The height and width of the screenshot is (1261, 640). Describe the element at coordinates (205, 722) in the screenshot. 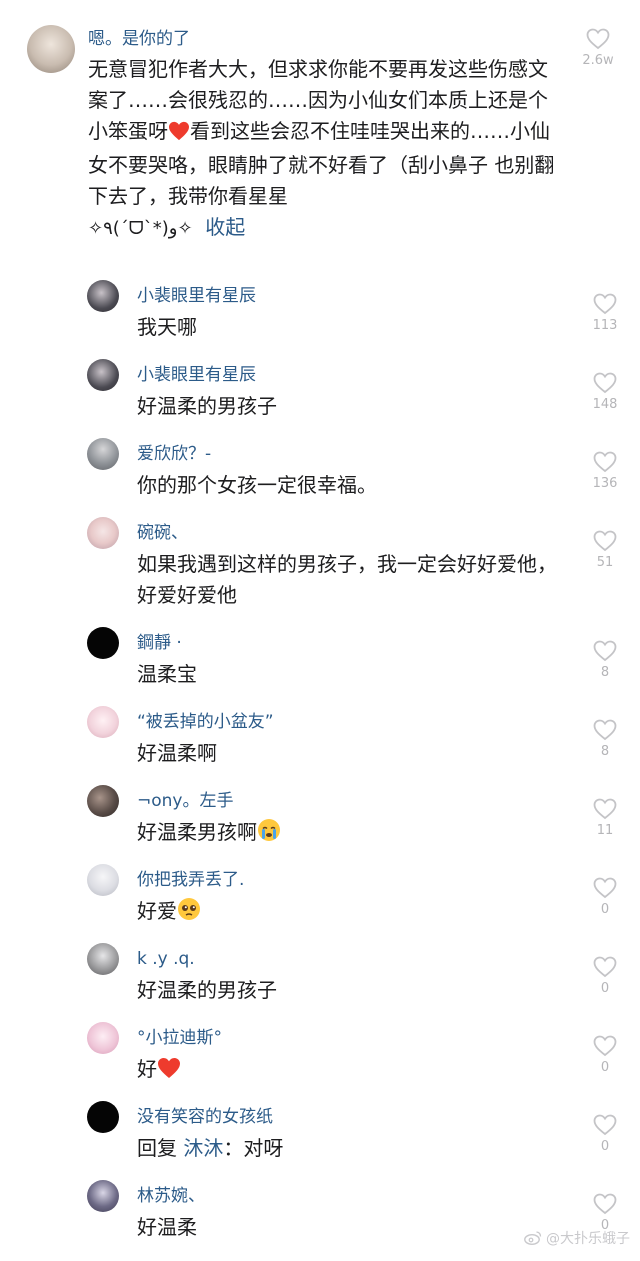

I see `reply-username: “被丢掉的小盆友”` at that location.